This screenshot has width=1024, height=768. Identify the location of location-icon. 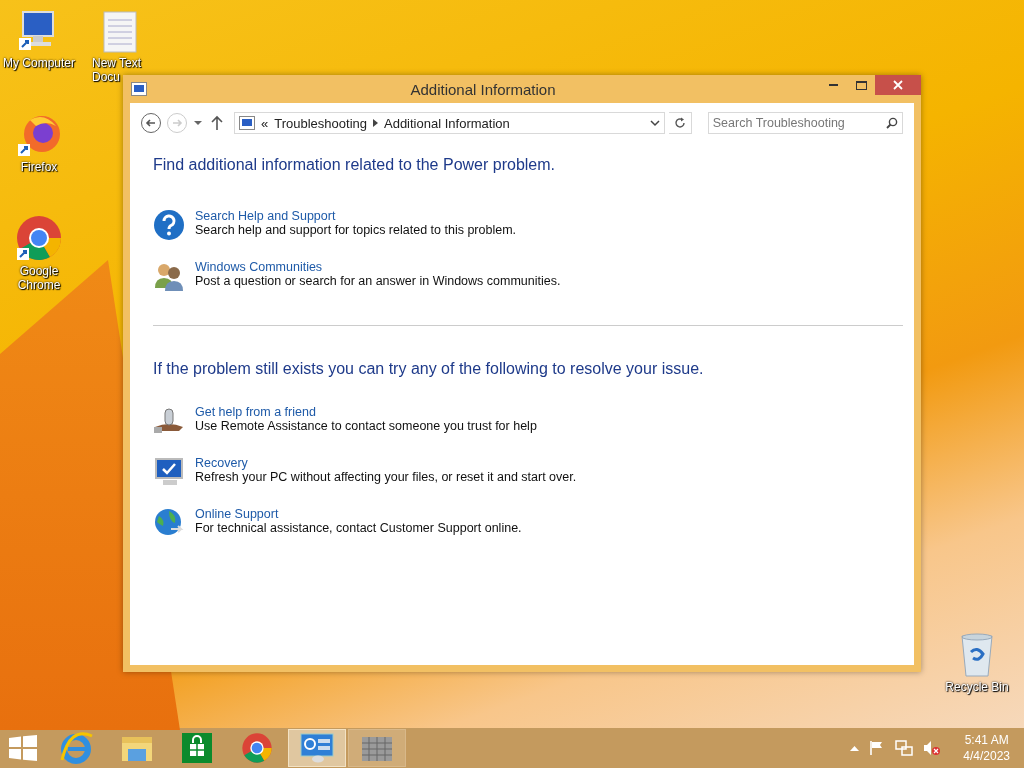
(247, 123).